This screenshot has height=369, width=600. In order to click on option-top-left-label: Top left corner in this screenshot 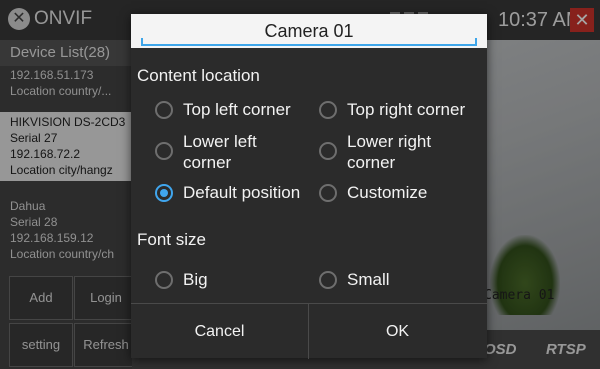, I will do `click(237, 109)`.